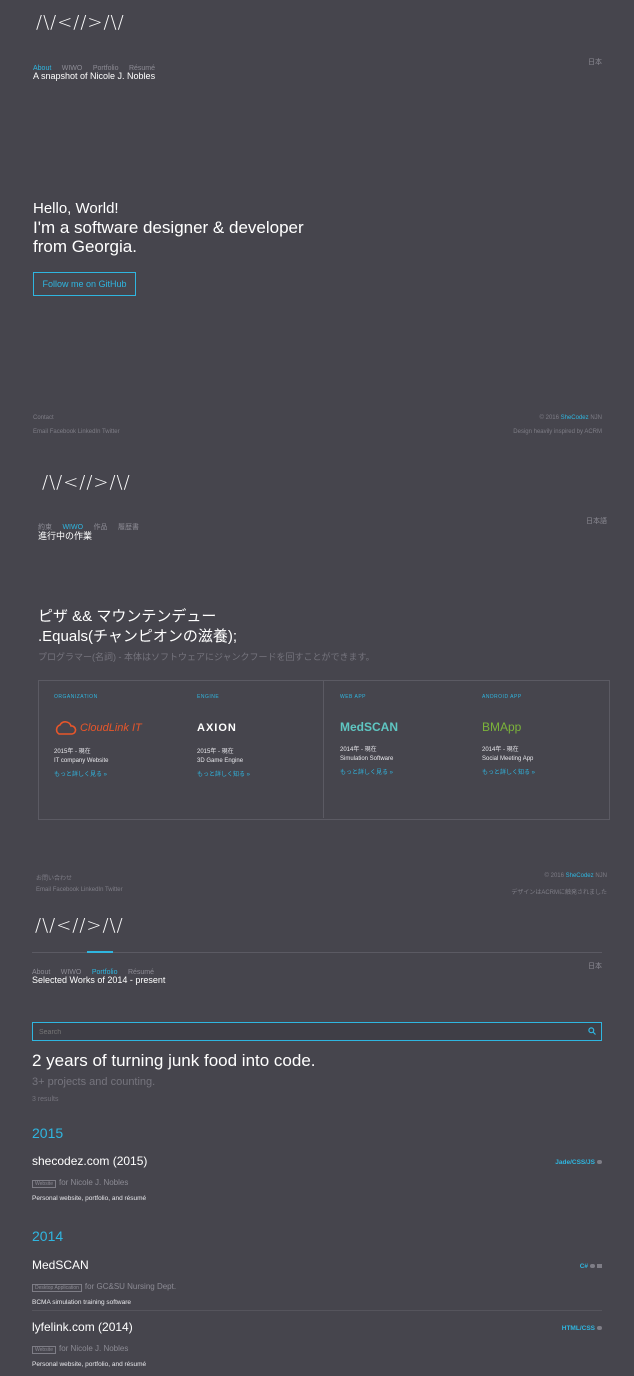  I want to click on card-category: ANDROID APP, so click(502, 697).